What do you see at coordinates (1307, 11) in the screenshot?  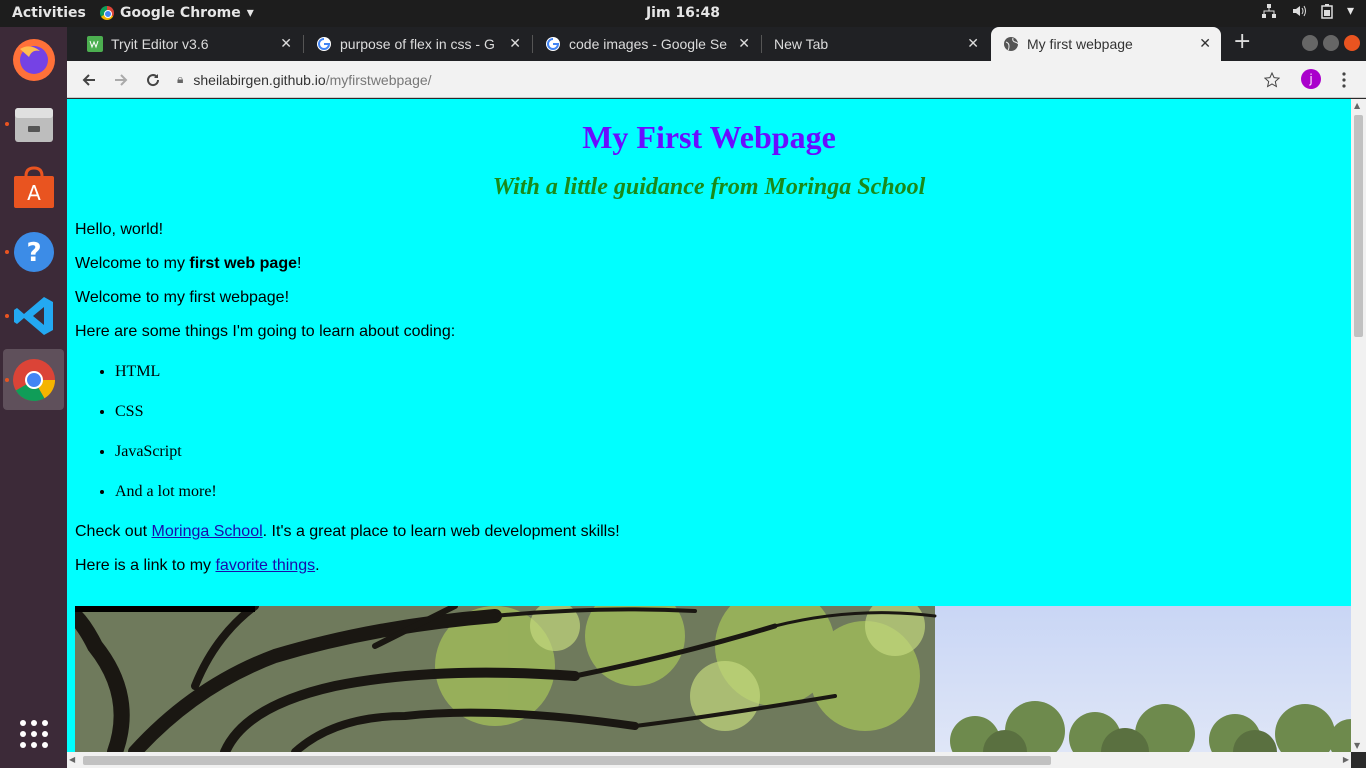 I see `system-tray: ▾` at bounding box center [1307, 11].